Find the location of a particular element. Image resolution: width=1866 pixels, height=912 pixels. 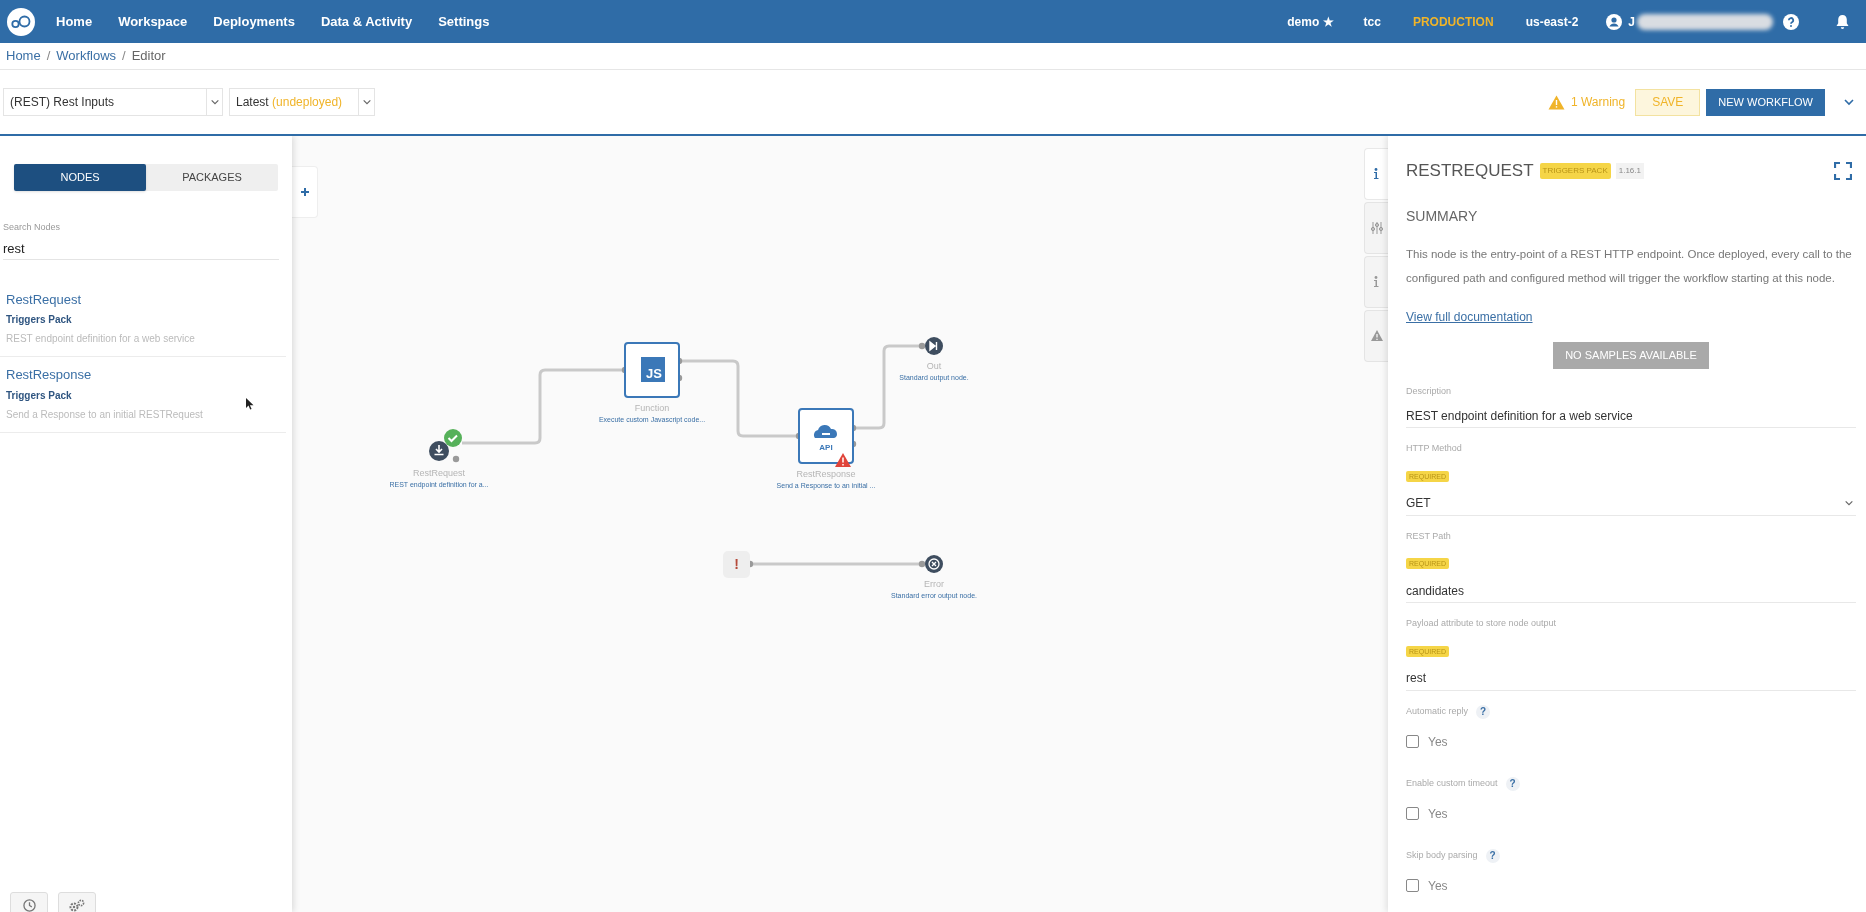

node-label: RestRequest is located at coordinates (439, 473).